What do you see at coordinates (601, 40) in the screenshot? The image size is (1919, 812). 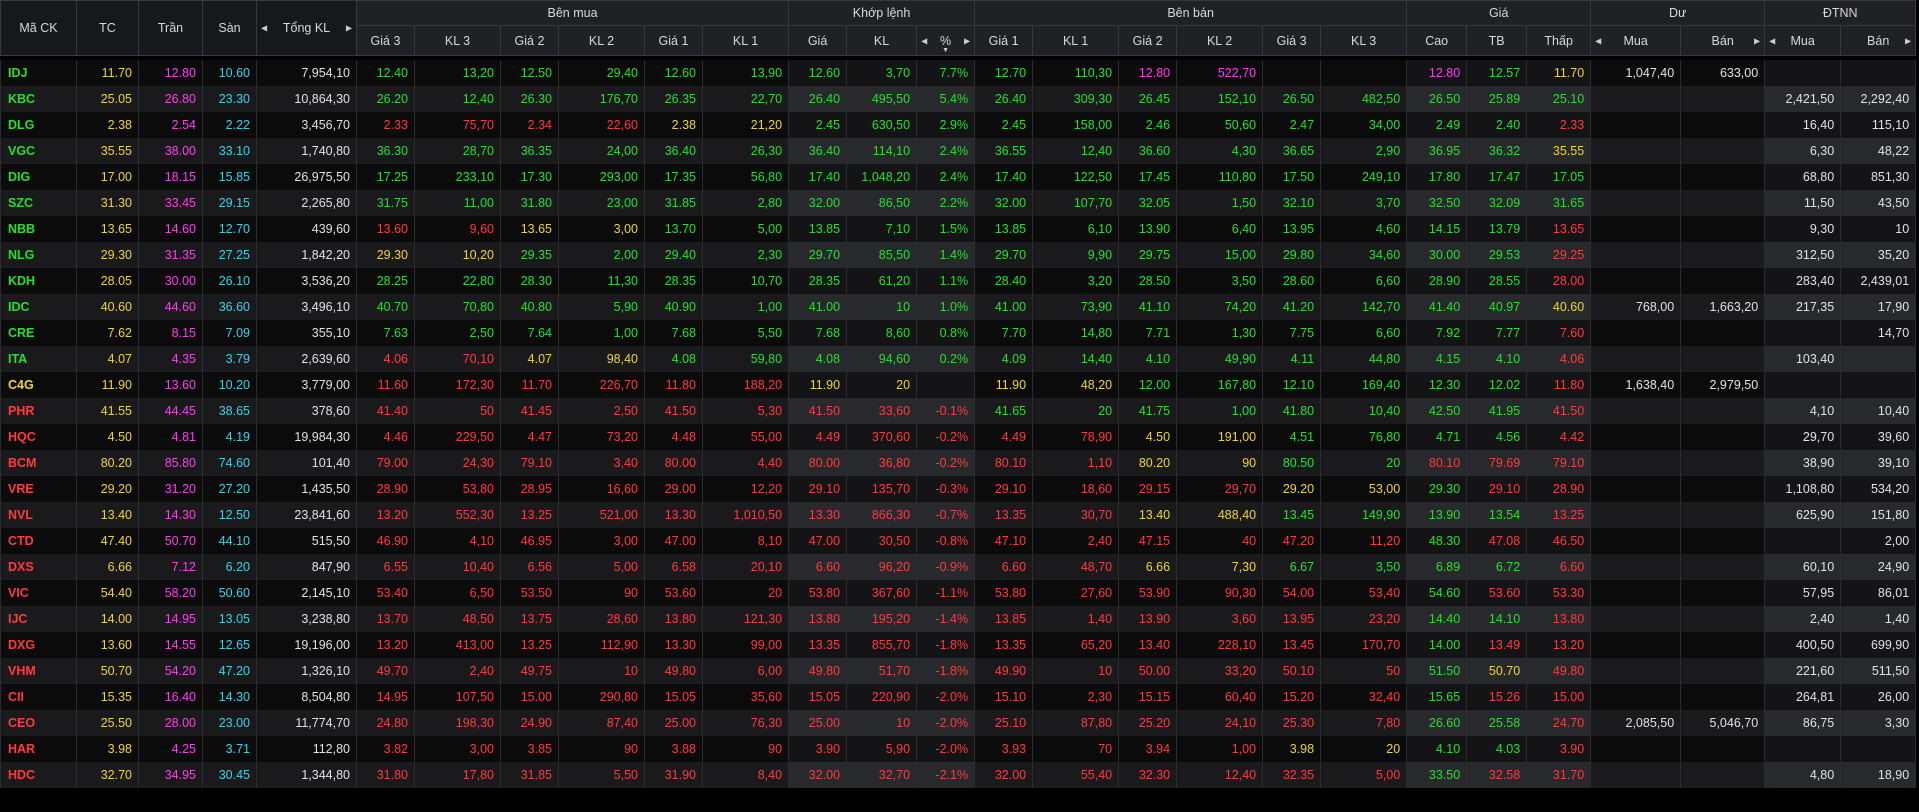 I see `col-bid-vol-2: KL 2` at bounding box center [601, 40].